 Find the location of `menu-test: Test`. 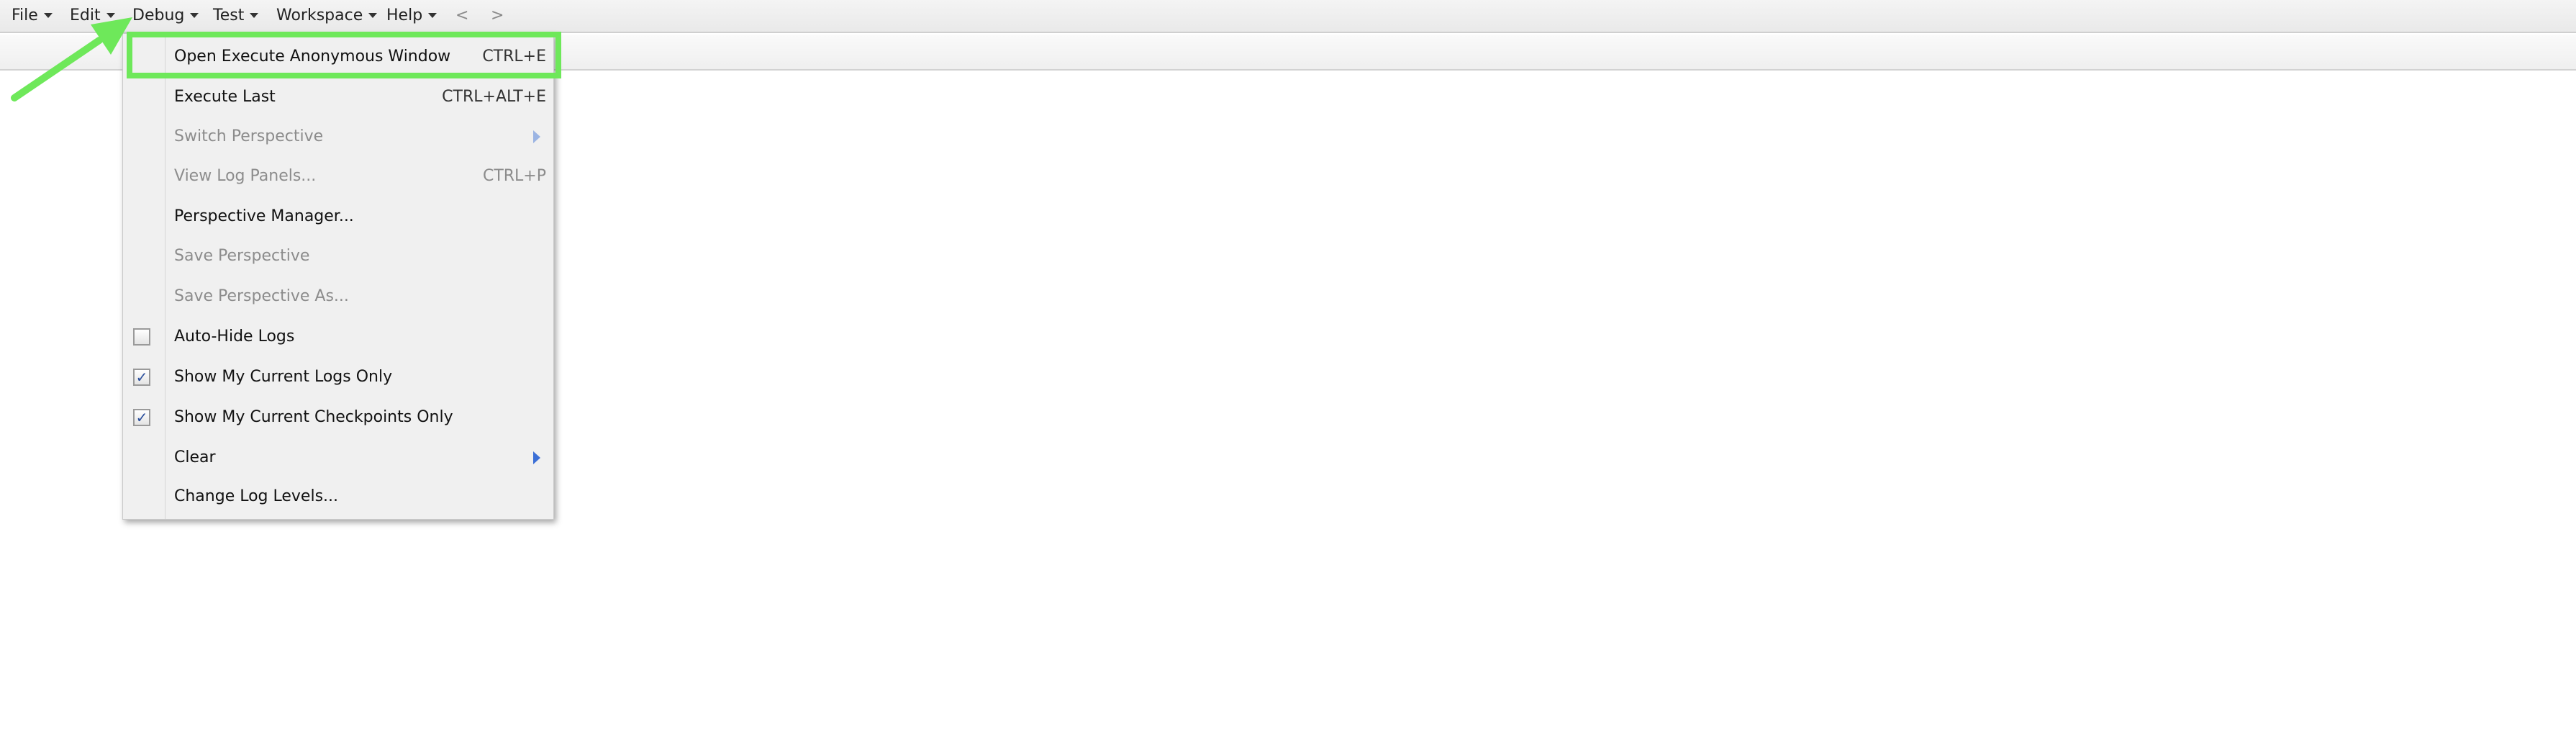

menu-test: Test is located at coordinates (236, 16).